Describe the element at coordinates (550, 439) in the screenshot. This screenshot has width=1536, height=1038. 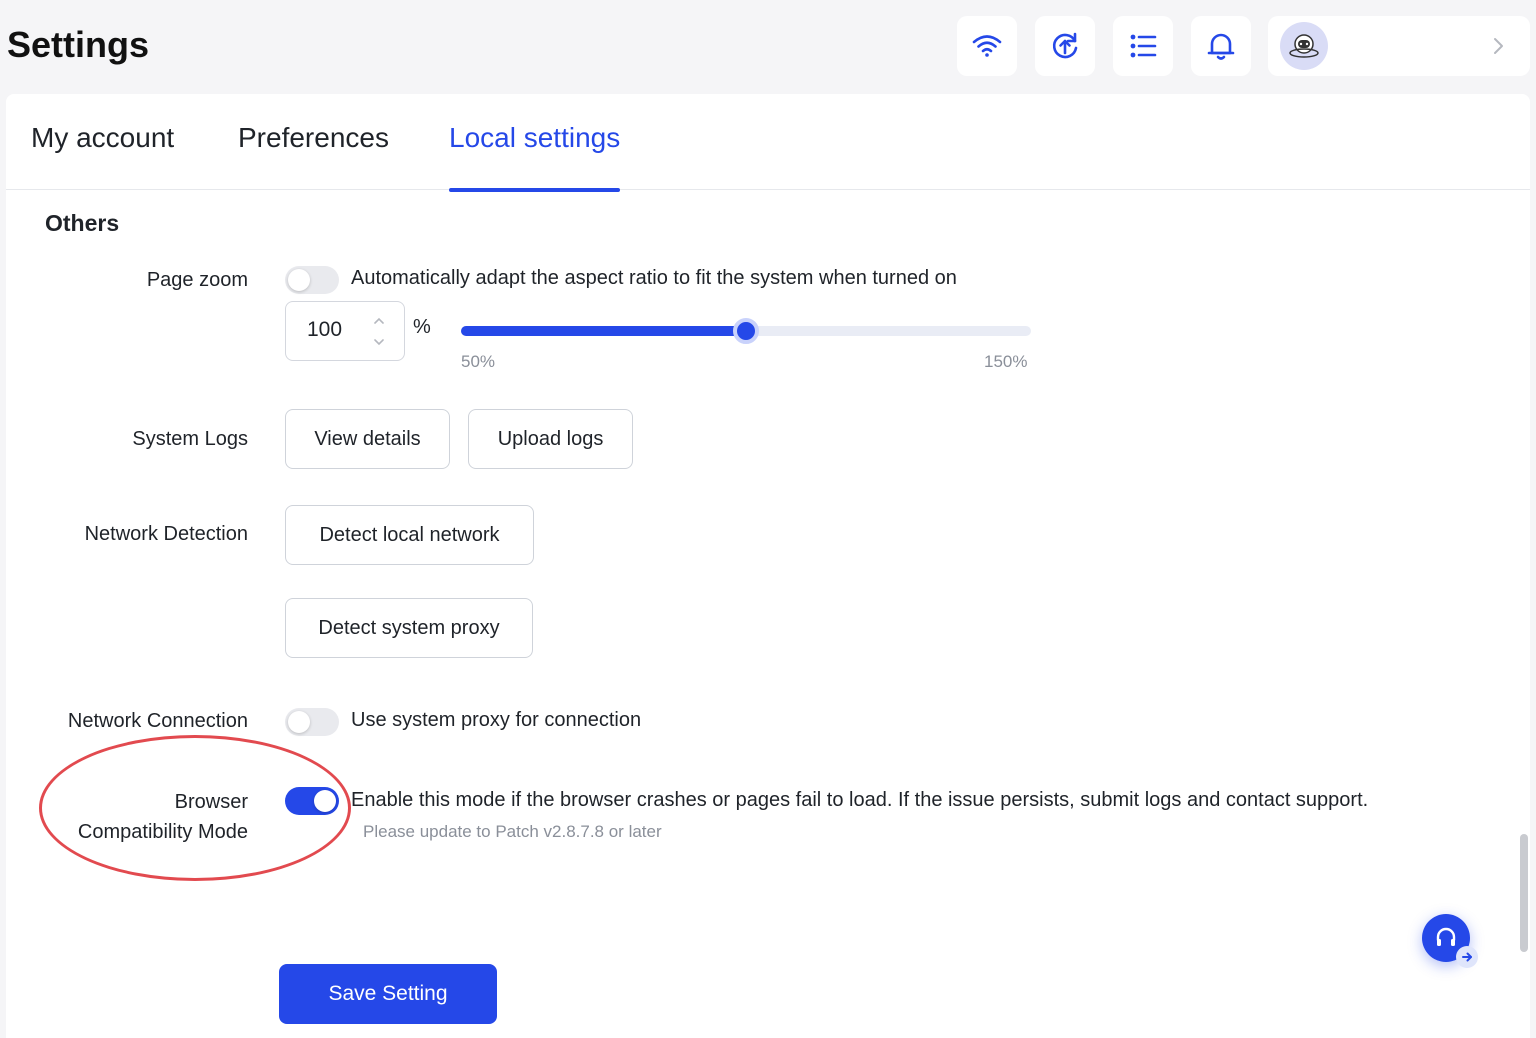
I see `upload-logs-button: Upload logs` at that location.